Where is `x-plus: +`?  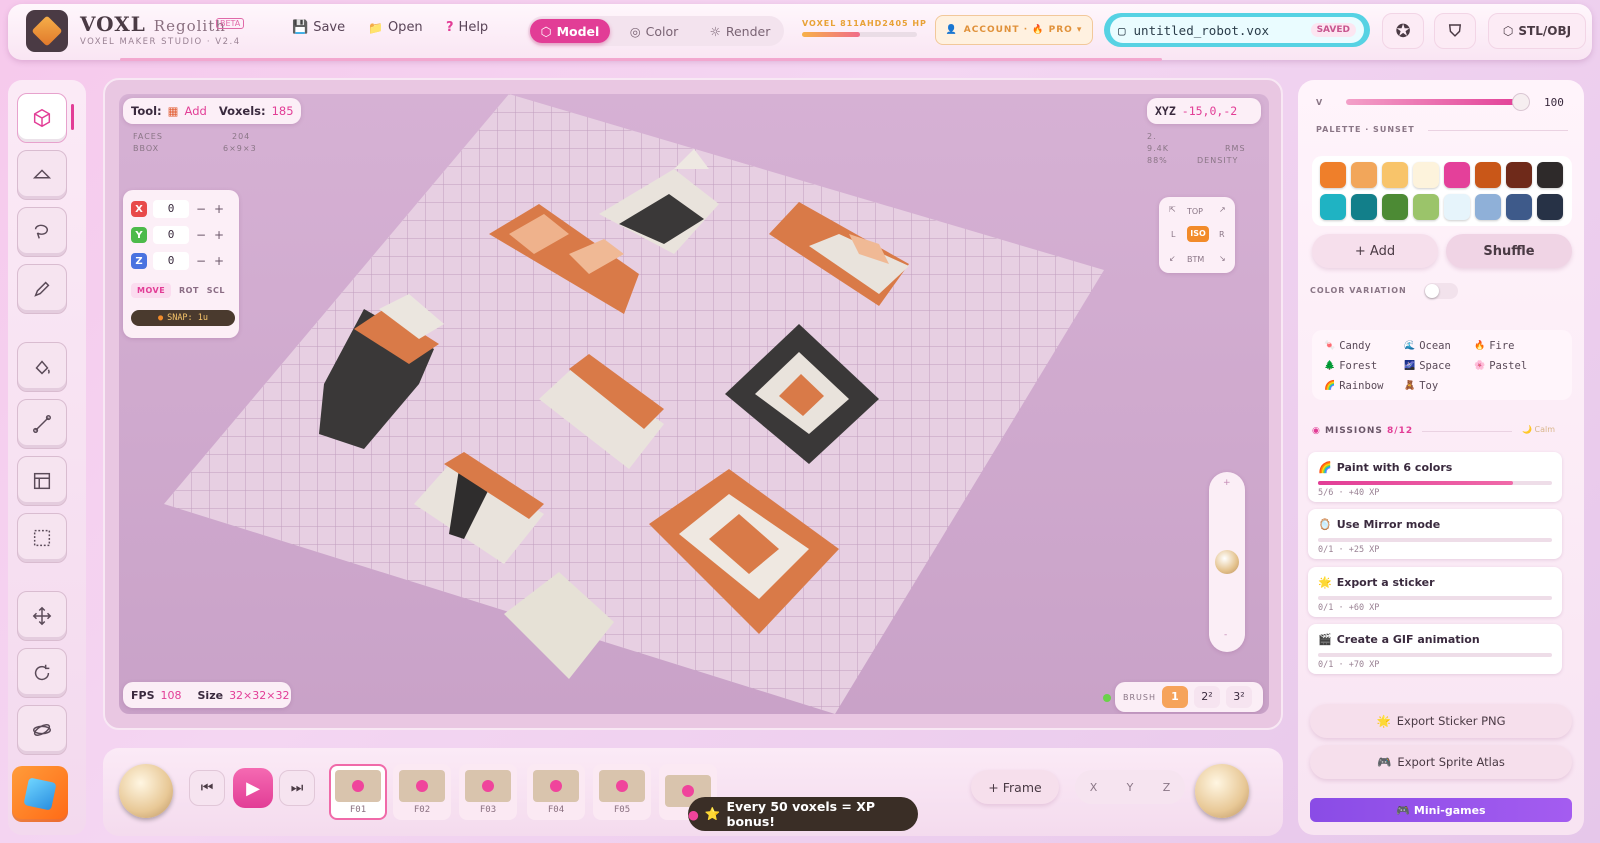
x-plus: + is located at coordinates (219, 209).